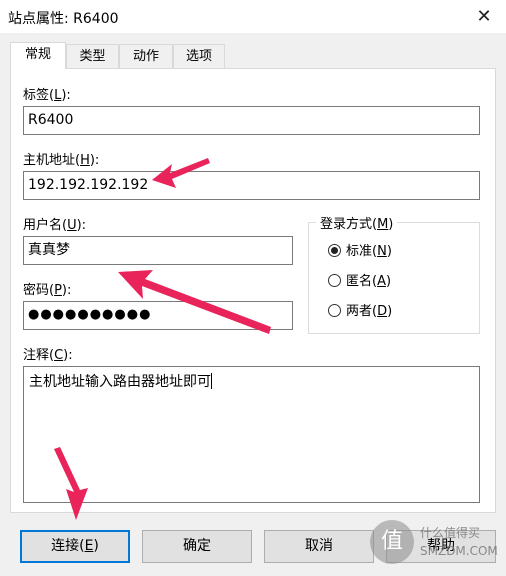 The height and width of the screenshot is (576, 506). What do you see at coordinates (251, 185) in the screenshot?
I see `host-address-input: 192.192.192.192` at bounding box center [251, 185].